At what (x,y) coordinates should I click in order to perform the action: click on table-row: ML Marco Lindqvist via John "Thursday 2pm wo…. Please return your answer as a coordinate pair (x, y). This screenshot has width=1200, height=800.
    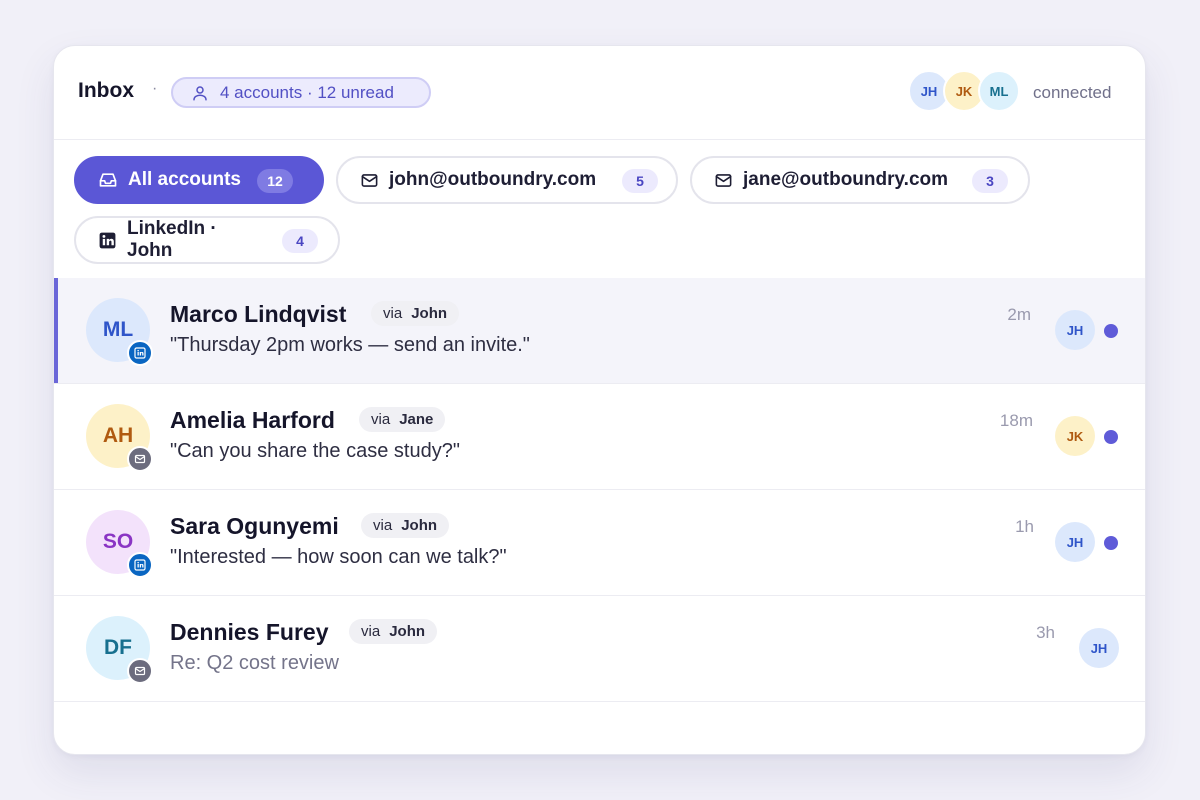
    Looking at the image, I should click on (599, 331).